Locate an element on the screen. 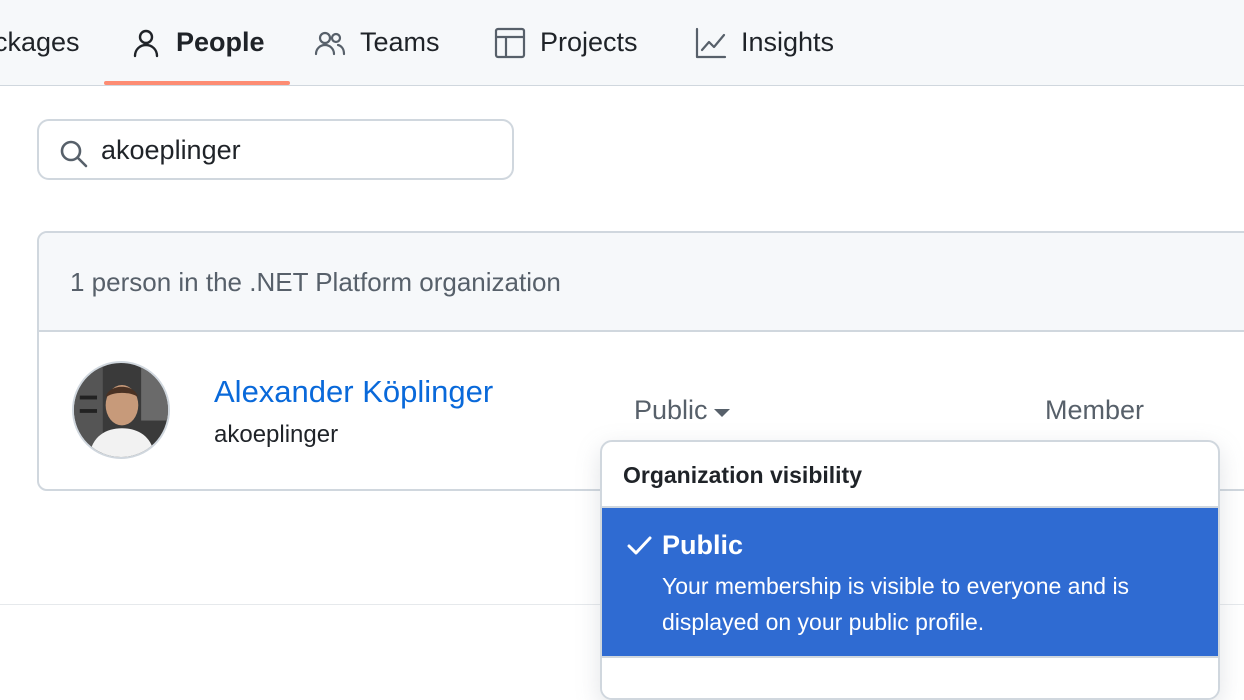 The image size is (1244, 700). triangle-down-icon is located at coordinates (721, 412).